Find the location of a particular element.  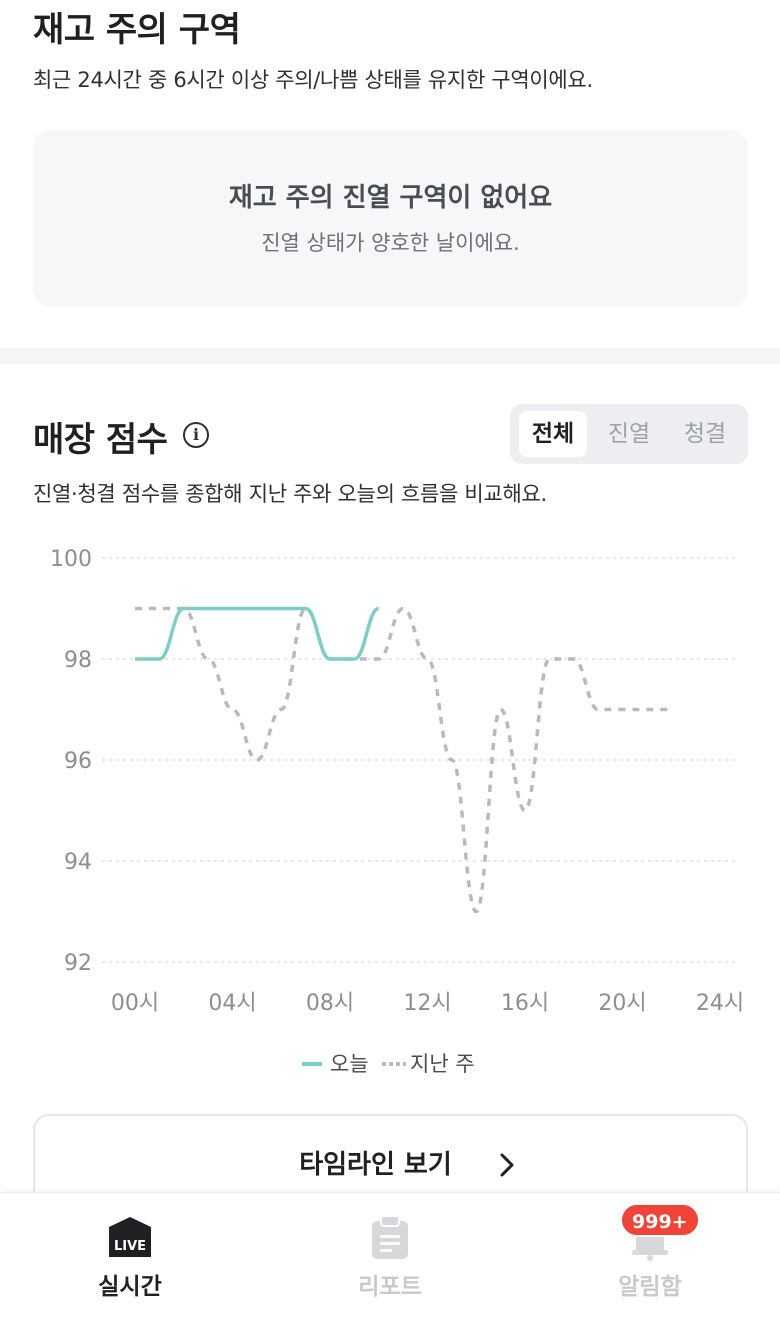

y-tick-label: 96 is located at coordinates (78, 761).